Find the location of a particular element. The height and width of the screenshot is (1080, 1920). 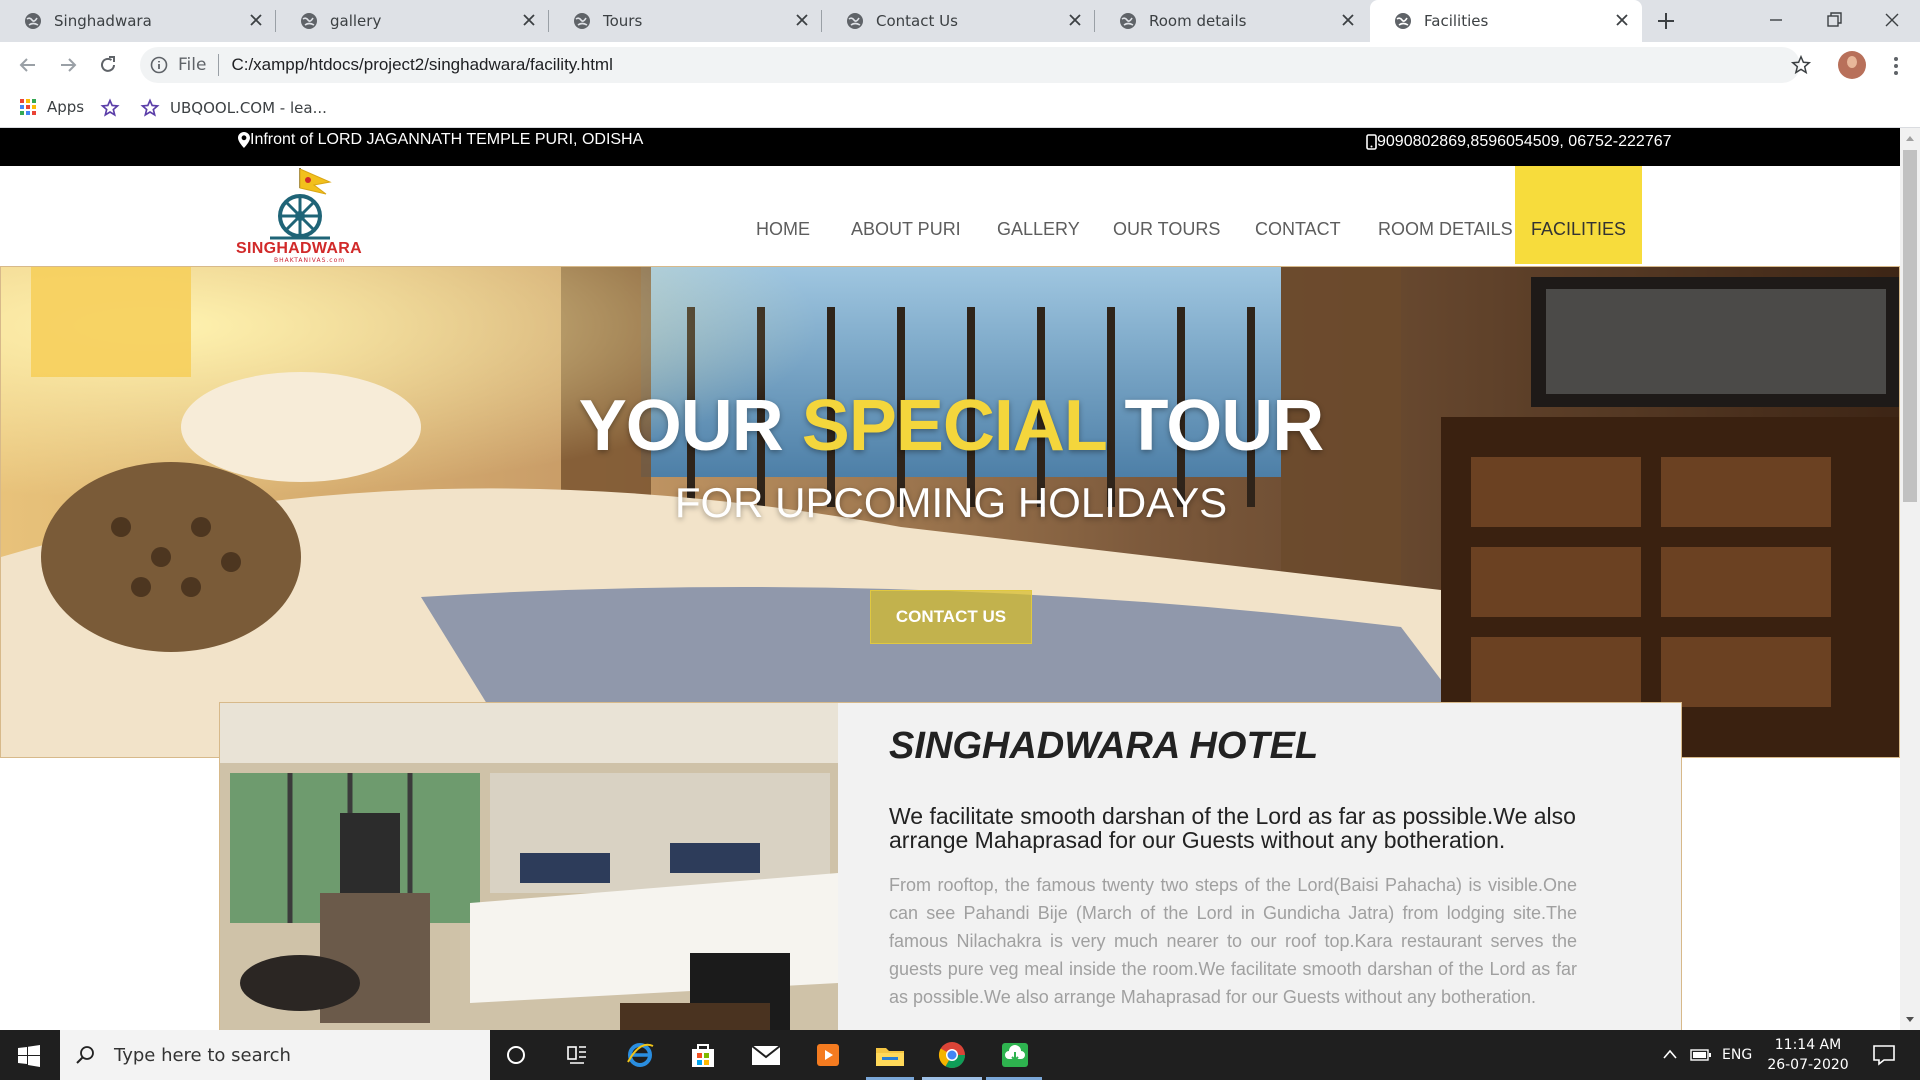

media-player-icon is located at coordinates (828, 1055).